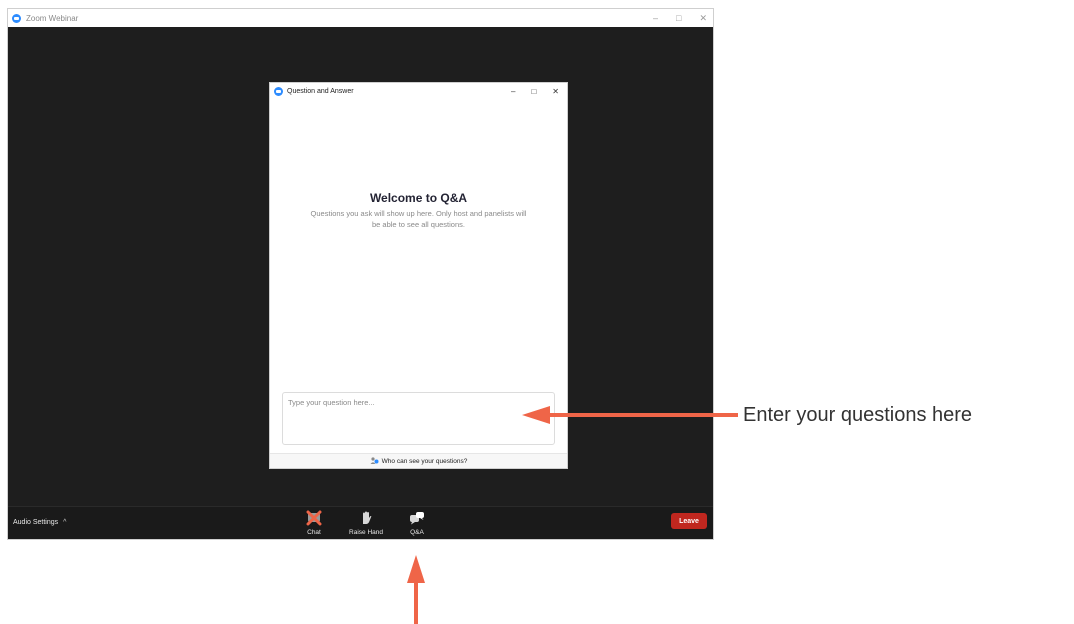  What do you see at coordinates (320, 91) in the screenshot?
I see `qa-dialog-title: Question and Answer` at bounding box center [320, 91].